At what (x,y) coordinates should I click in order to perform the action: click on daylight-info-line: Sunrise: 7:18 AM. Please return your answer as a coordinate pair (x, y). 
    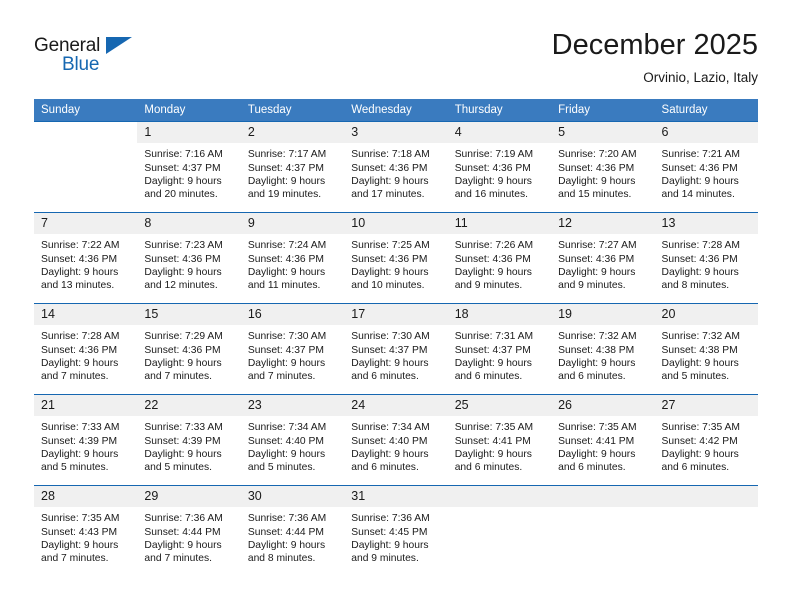
    Looking at the image, I should click on (390, 155).